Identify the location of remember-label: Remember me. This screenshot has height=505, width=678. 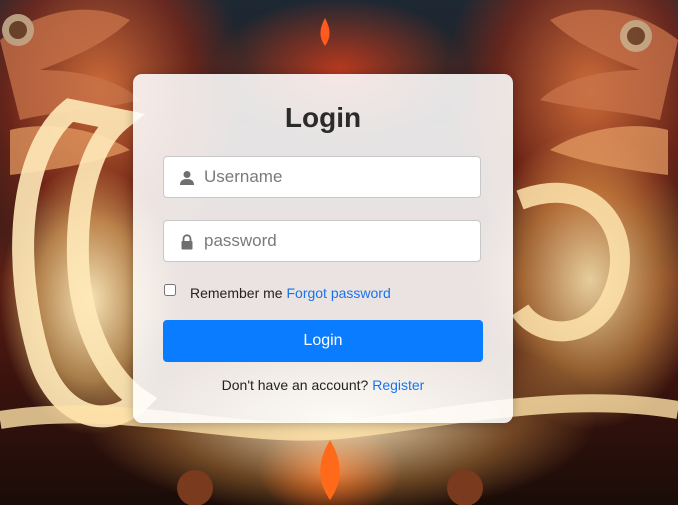
(236, 293).